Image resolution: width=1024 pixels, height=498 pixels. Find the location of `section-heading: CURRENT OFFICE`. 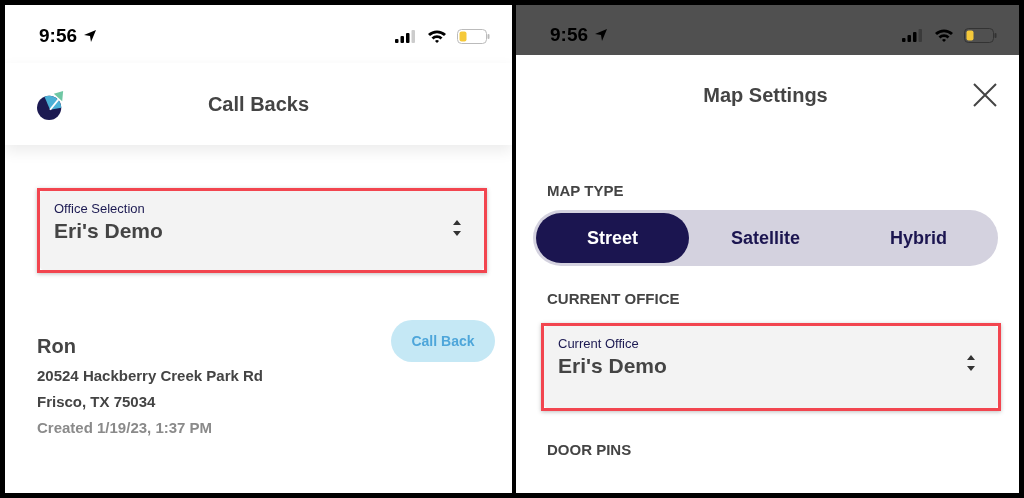

section-heading: CURRENT OFFICE is located at coordinates (614, 298).